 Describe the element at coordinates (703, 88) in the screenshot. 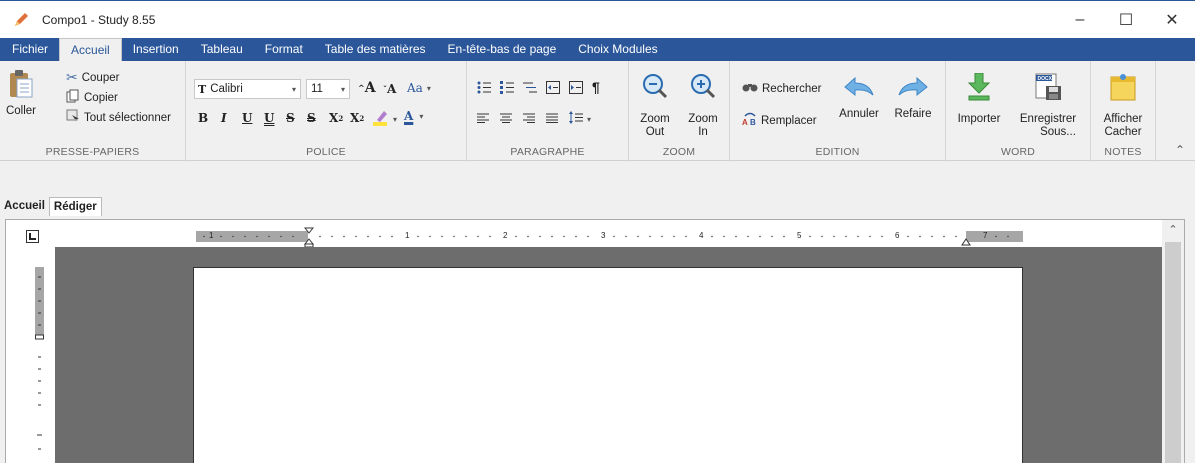

I see `zoom-in-icon` at that location.